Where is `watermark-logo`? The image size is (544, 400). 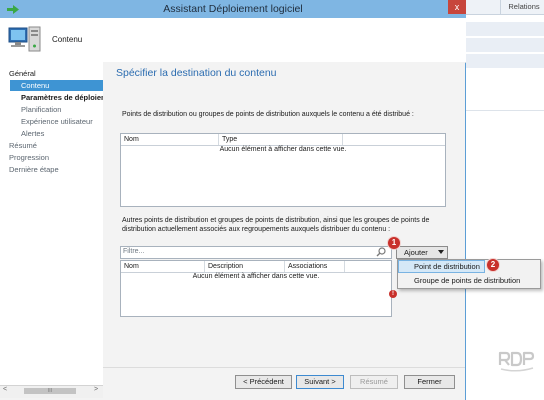
watermark-logo is located at coordinates (516, 361).